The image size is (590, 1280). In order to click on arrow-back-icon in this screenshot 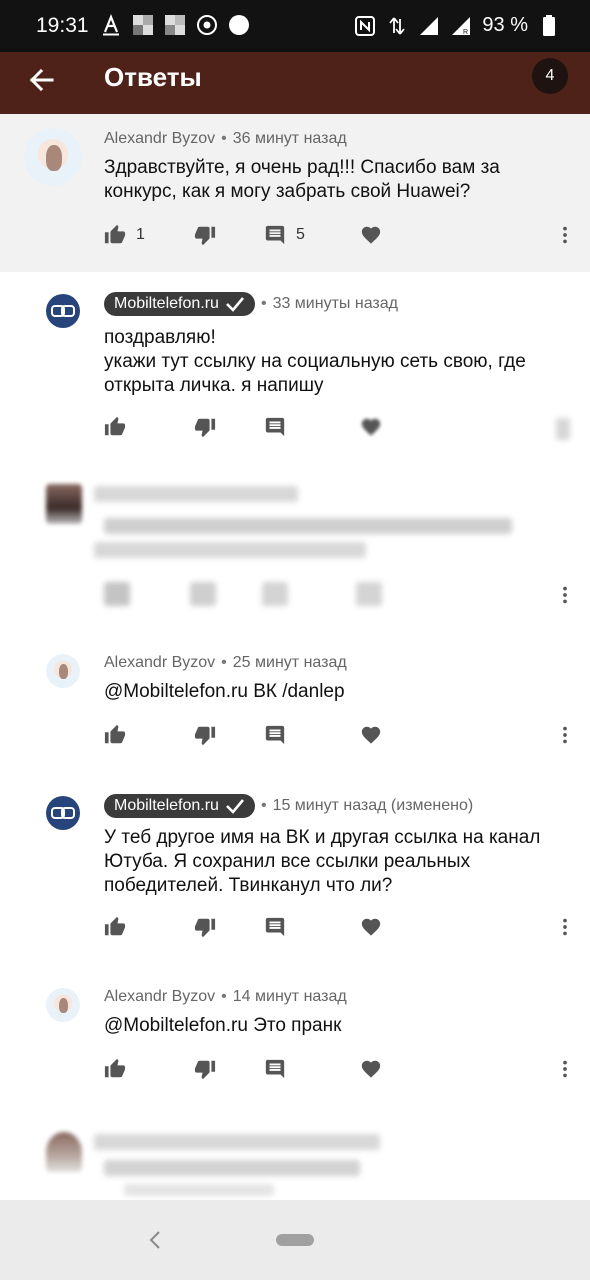, I will do `click(41, 80)`.